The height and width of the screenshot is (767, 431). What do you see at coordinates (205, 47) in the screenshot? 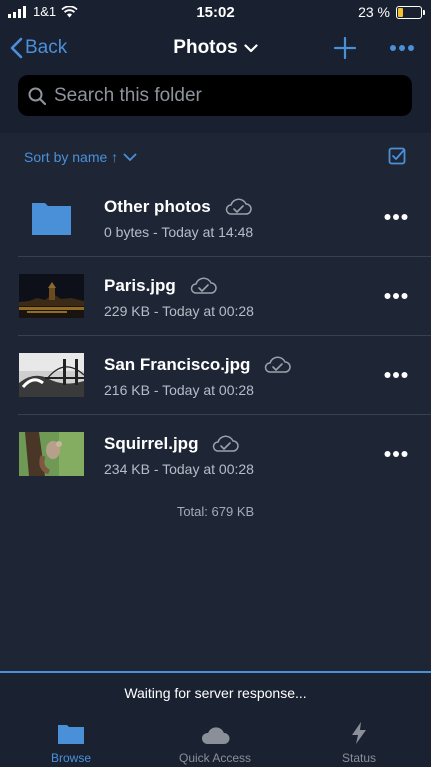
I see `page-title: Photos` at bounding box center [205, 47].